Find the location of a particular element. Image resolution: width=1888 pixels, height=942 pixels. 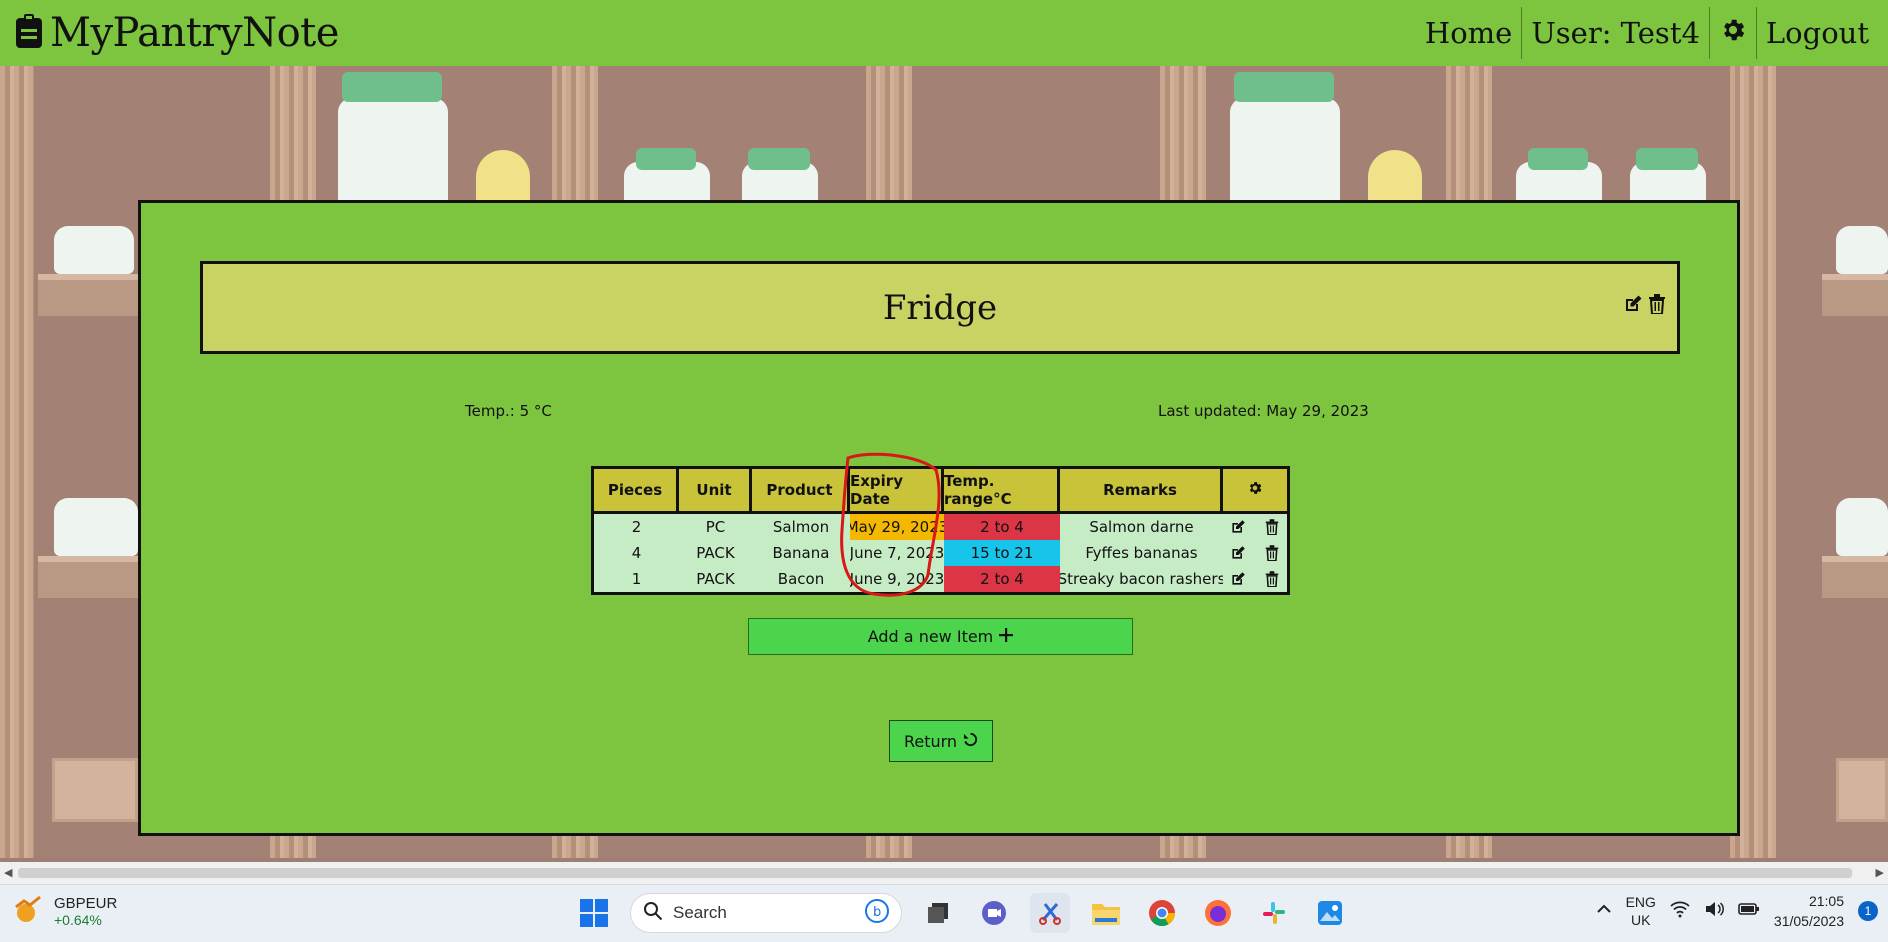

cell-expiry-date: May 29, 2023 is located at coordinates (897, 527).